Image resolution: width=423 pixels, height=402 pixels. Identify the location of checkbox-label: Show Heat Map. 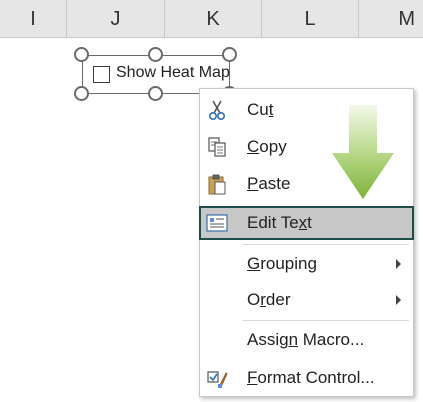
(173, 72).